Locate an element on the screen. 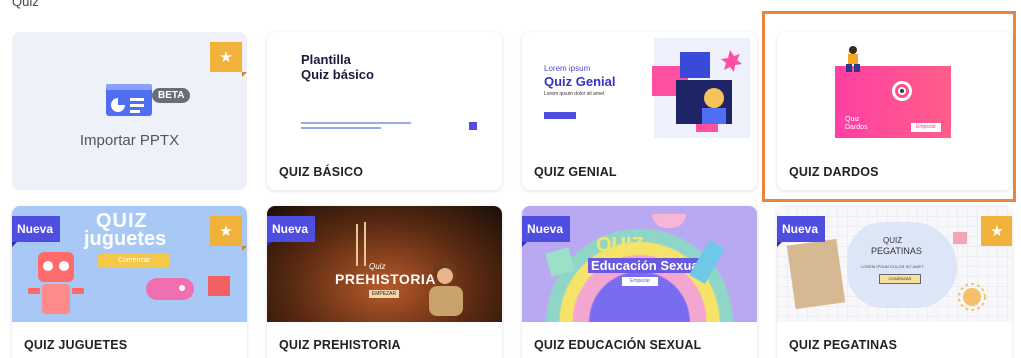 The image size is (1021, 358). thumb-title-line2: Dardos is located at coordinates (856, 127).